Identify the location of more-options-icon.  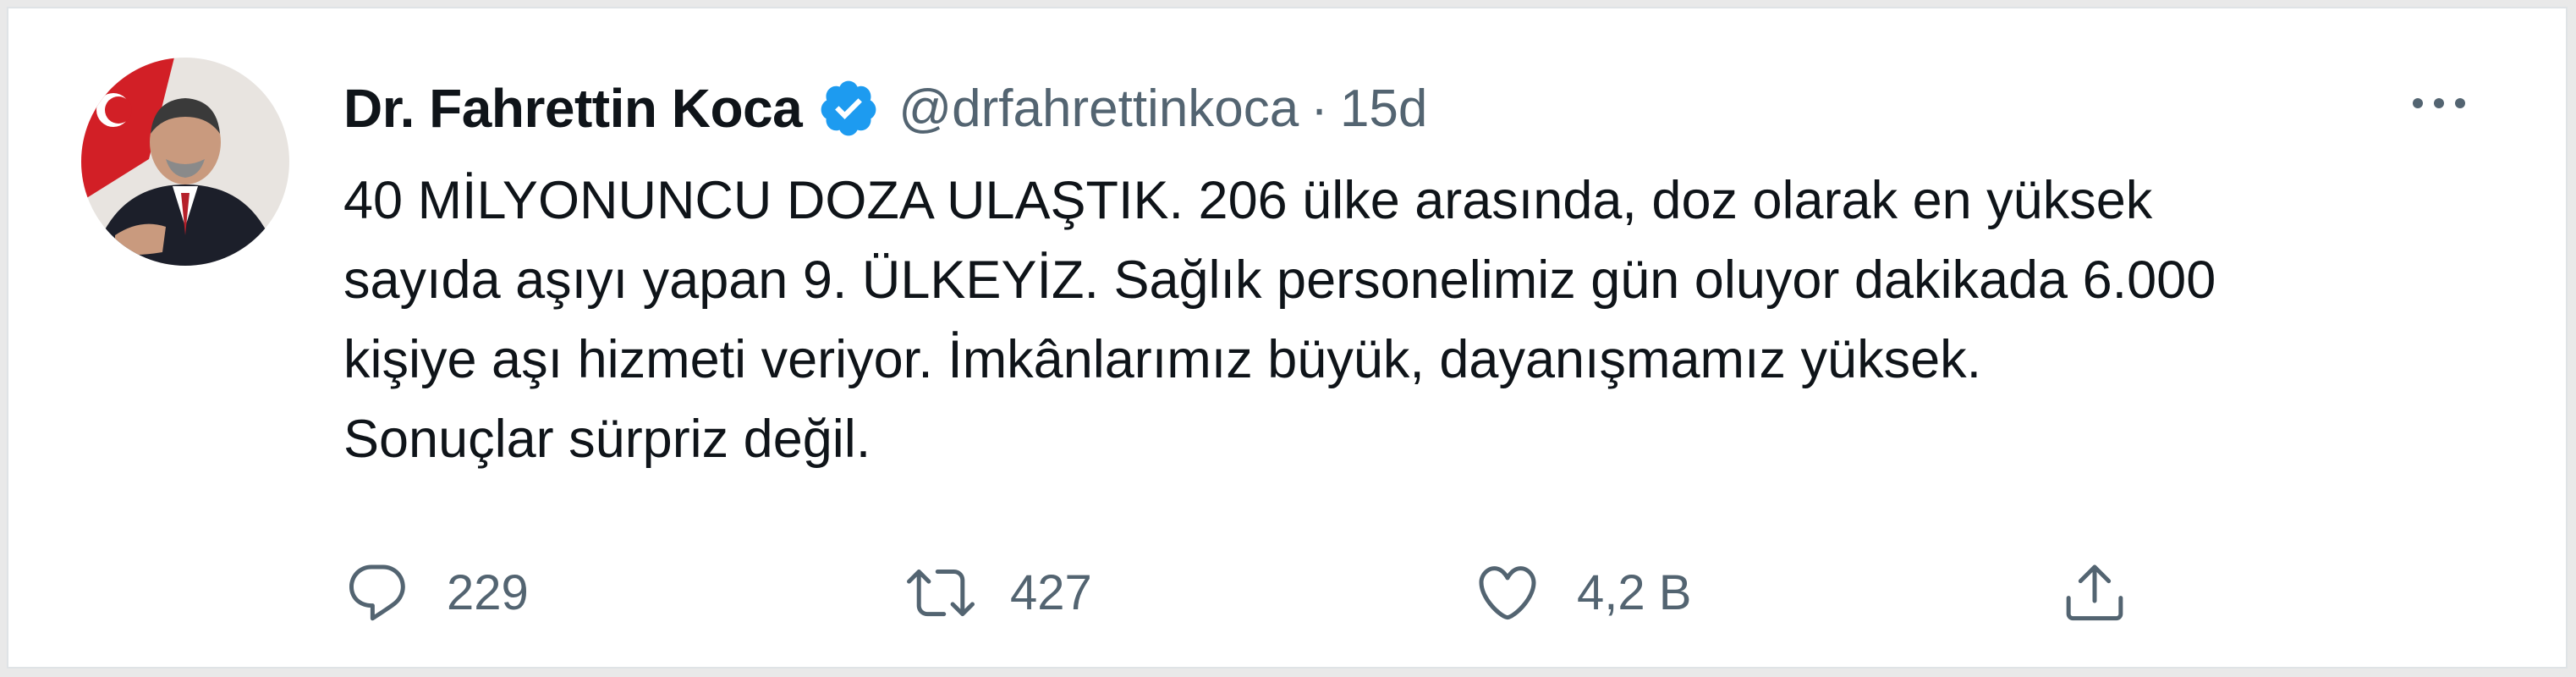
(2439, 103).